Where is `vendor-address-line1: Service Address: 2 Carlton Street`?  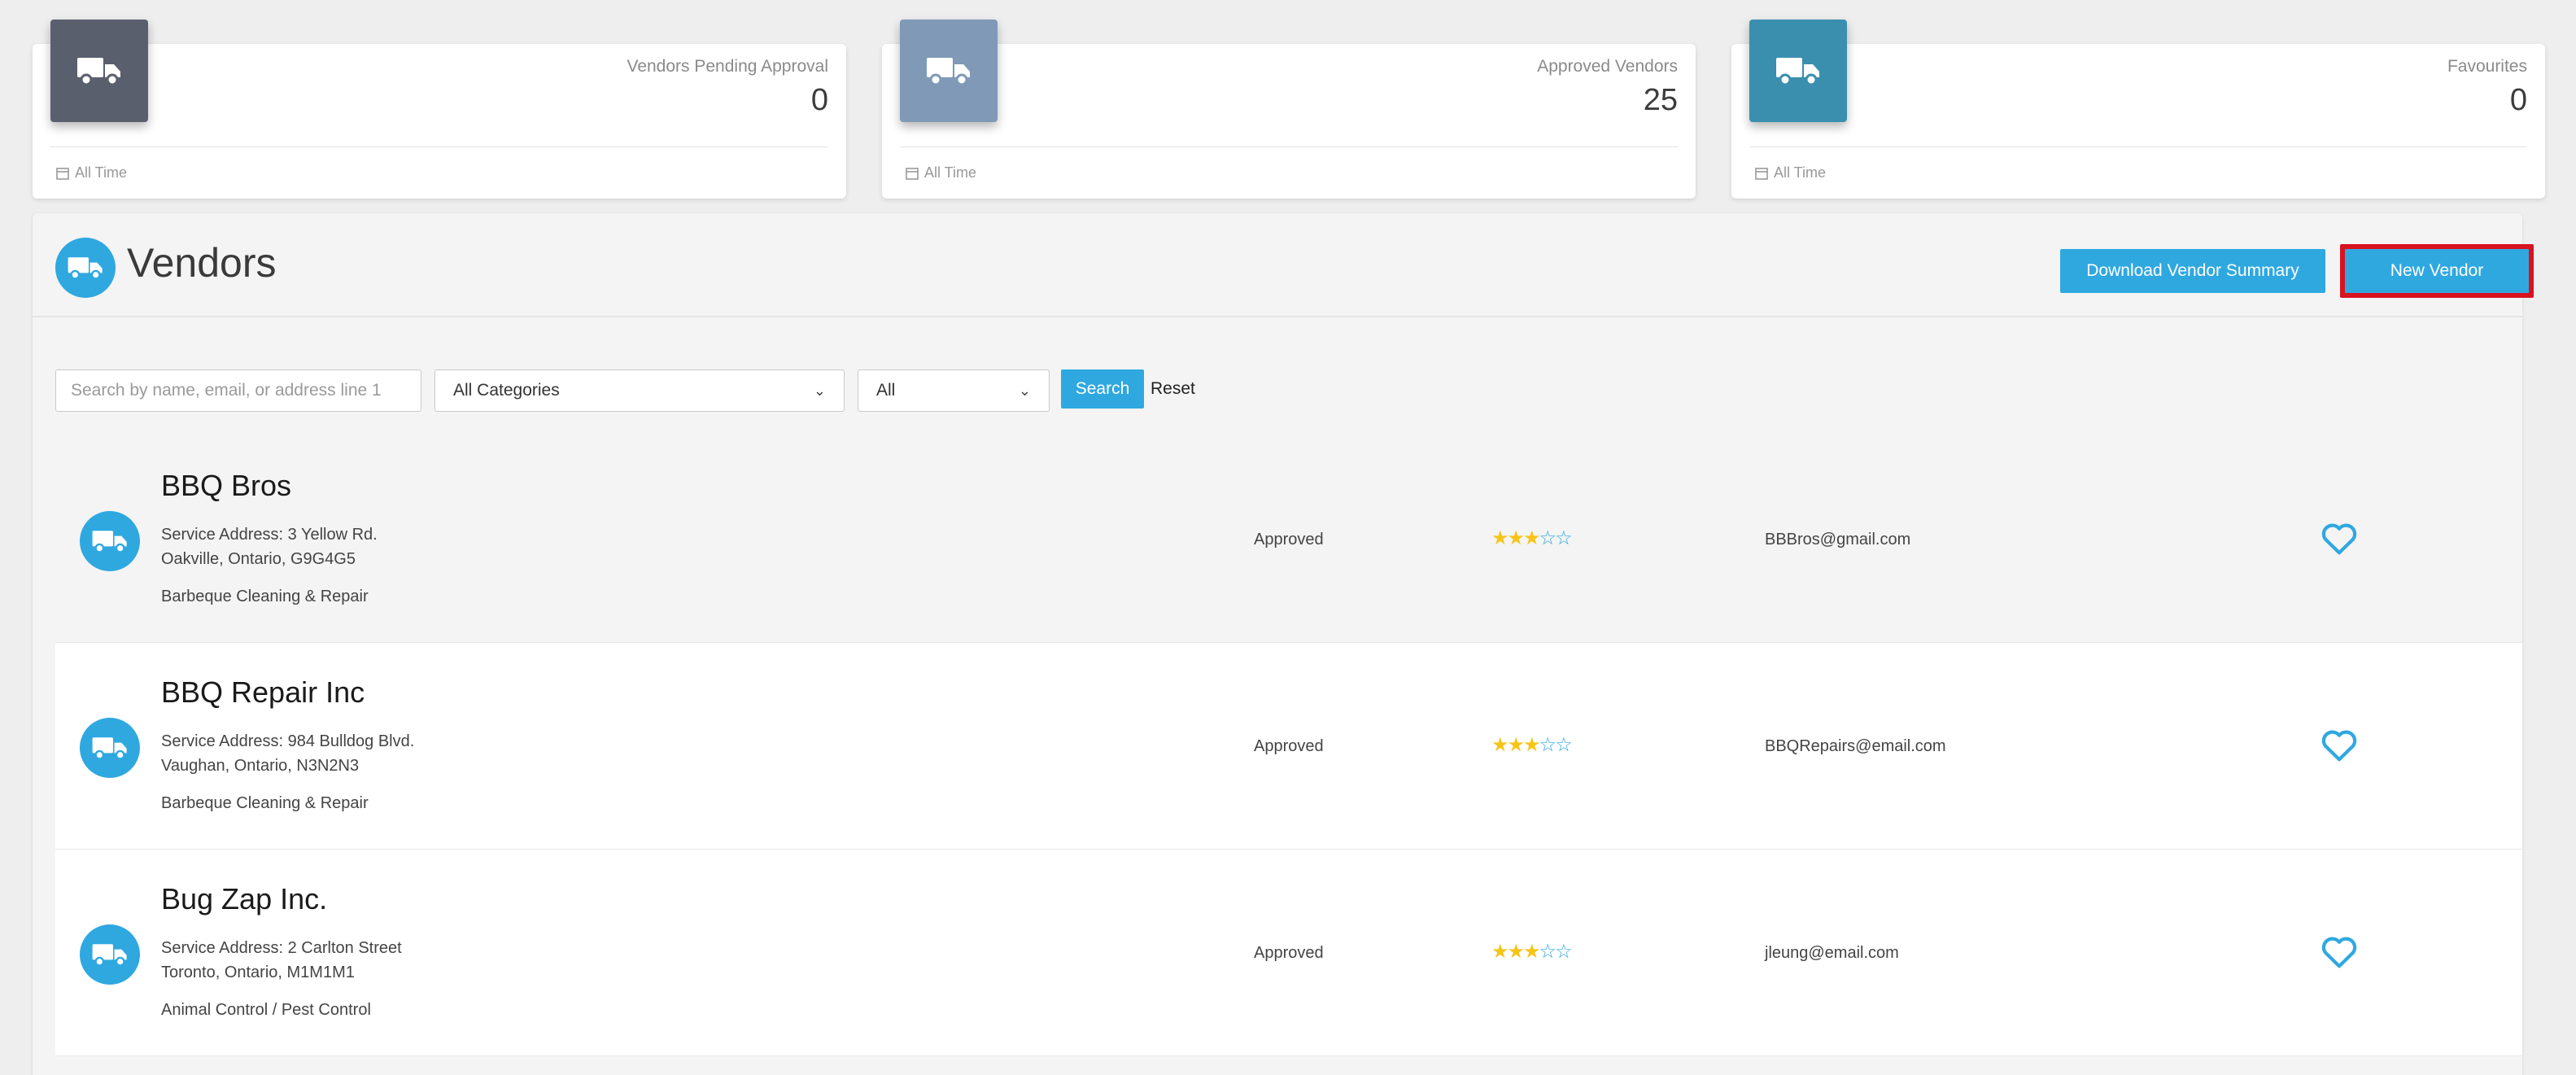 vendor-address-line1: Service Address: 2 Carlton Street is located at coordinates (281, 948).